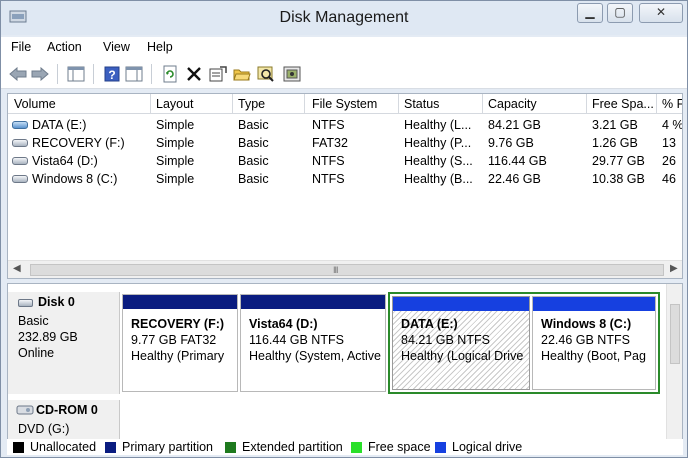 The width and height of the screenshot is (688, 458). I want to click on partition-status: Healthy (System, Active, so click(315, 356).